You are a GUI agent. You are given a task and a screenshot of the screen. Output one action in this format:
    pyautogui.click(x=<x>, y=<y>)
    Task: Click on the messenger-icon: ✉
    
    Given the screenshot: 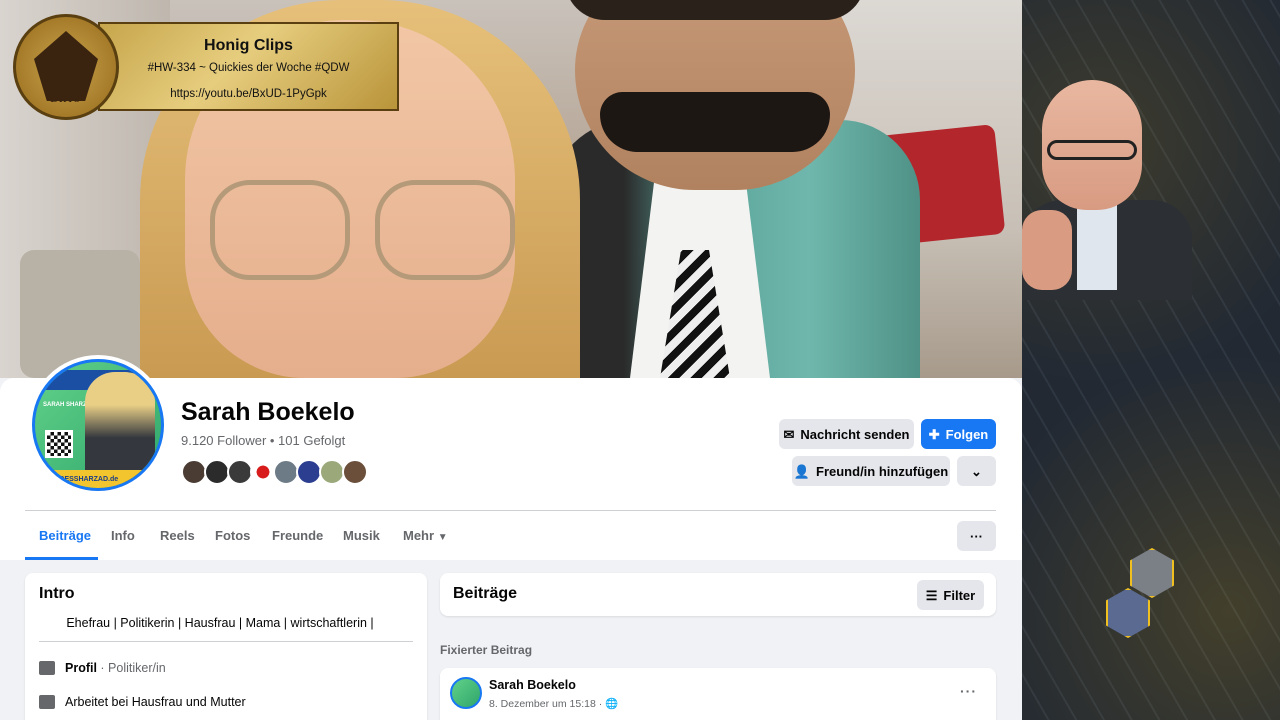 What is the action you would take?
    pyautogui.click(x=789, y=434)
    